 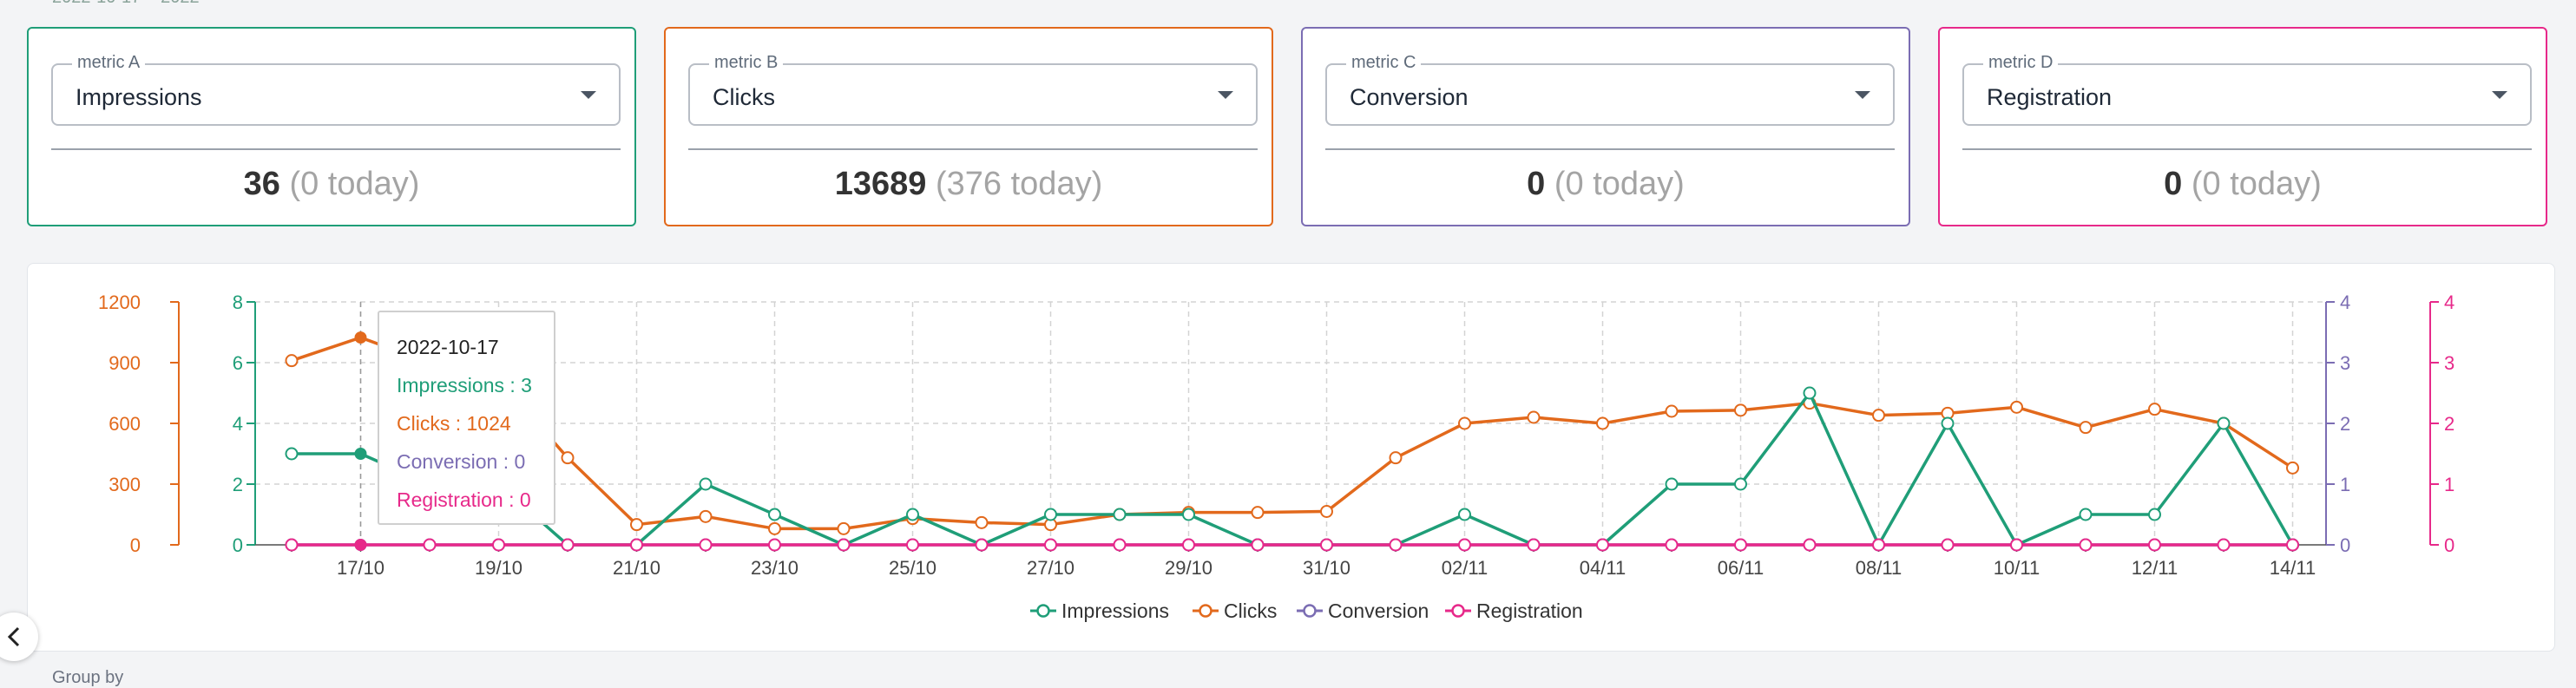 I want to click on axis-right-inner-tick-label: 1, so click(x=2345, y=484).